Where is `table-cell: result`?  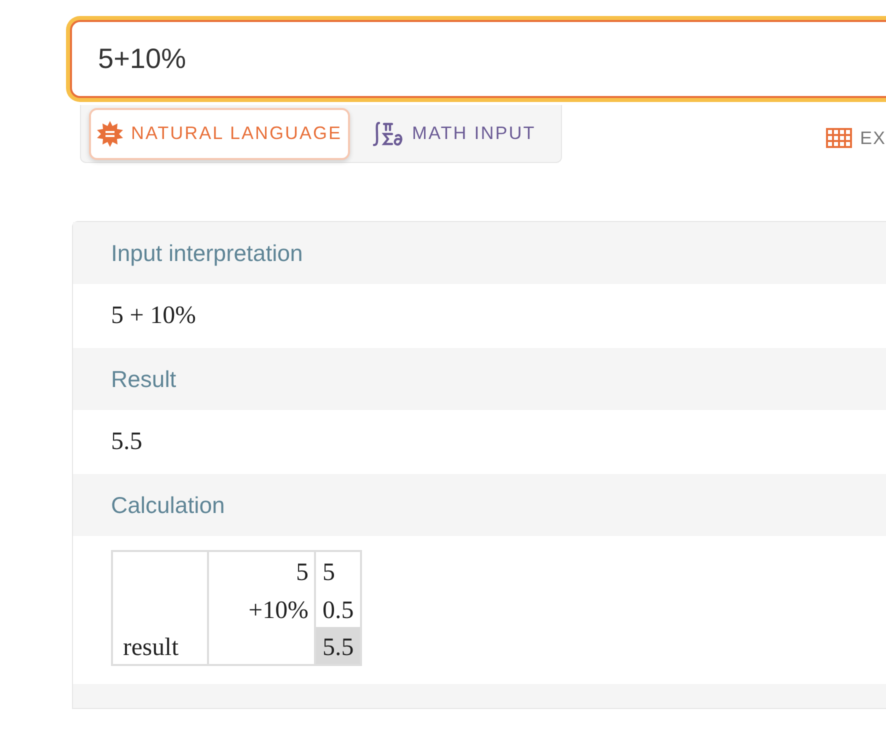
table-cell: result is located at coordinates (151, 647).